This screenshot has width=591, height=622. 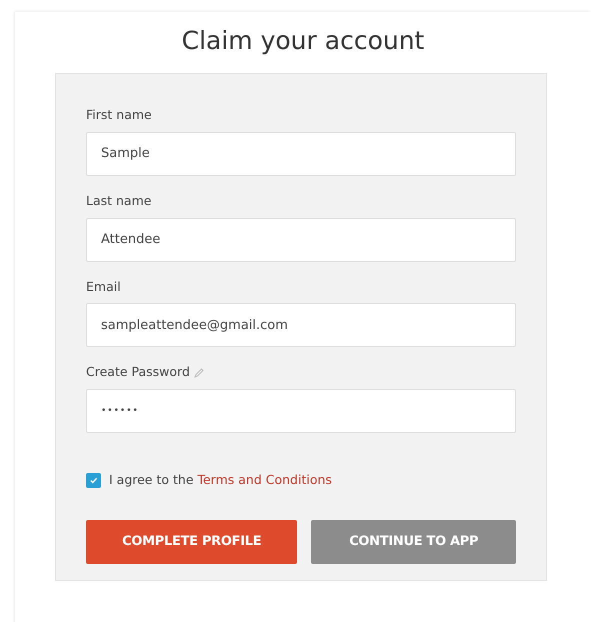 I want to click on terms-link: Terms and Conditions, so click(x=264, y=479).